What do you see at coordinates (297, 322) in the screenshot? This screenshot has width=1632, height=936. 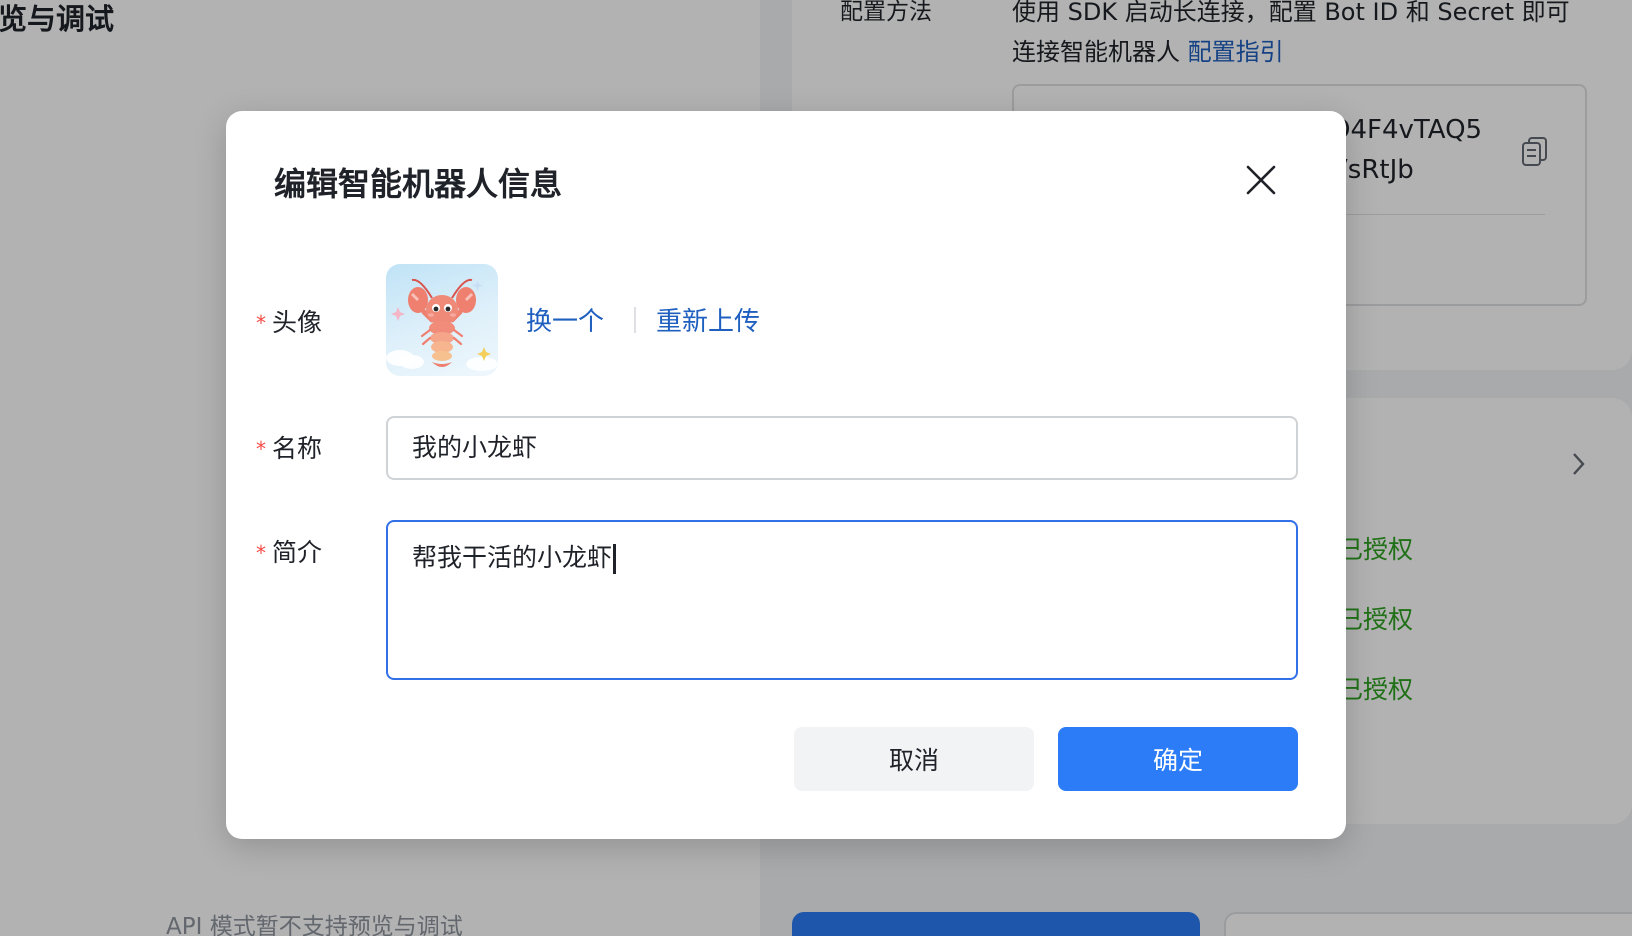 I see `avatar-label-text: 头像` at bounding box center [297, 322].